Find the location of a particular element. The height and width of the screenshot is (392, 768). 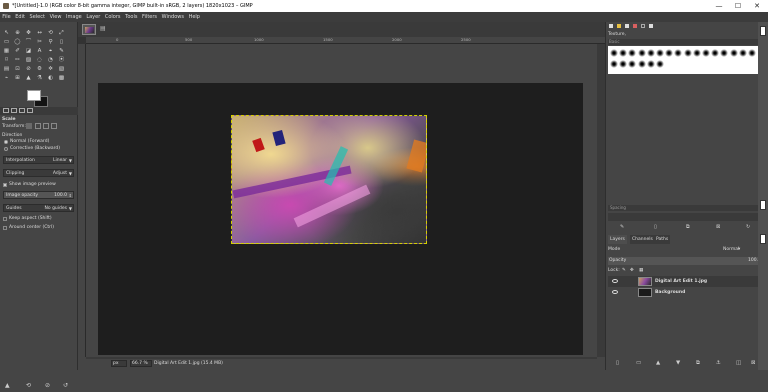

layer-opacity-slider: Opacity 100.0 is located at coordinates (684, 261).